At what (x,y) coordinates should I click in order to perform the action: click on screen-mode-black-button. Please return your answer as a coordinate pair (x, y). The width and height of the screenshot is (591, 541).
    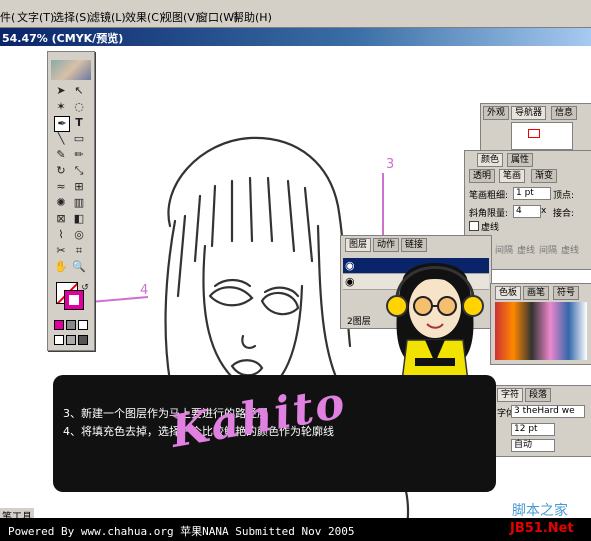
    Looking at the image, I should click on (83, 340).